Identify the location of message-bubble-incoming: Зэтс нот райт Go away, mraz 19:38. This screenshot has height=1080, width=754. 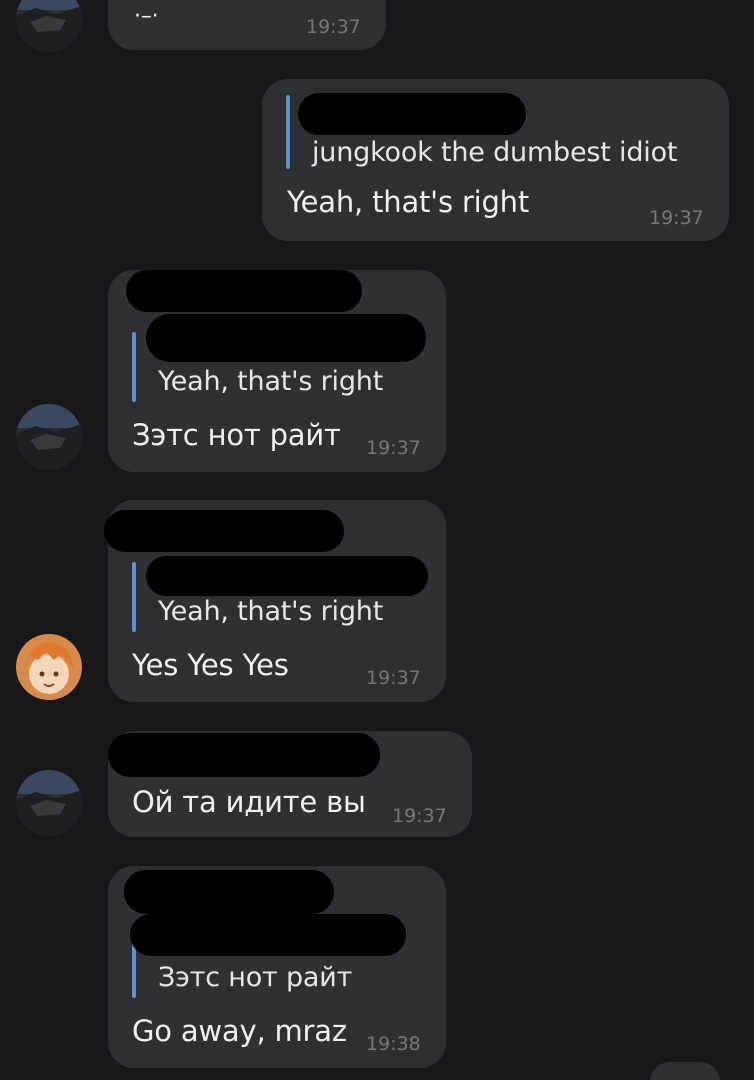
(277, 967).